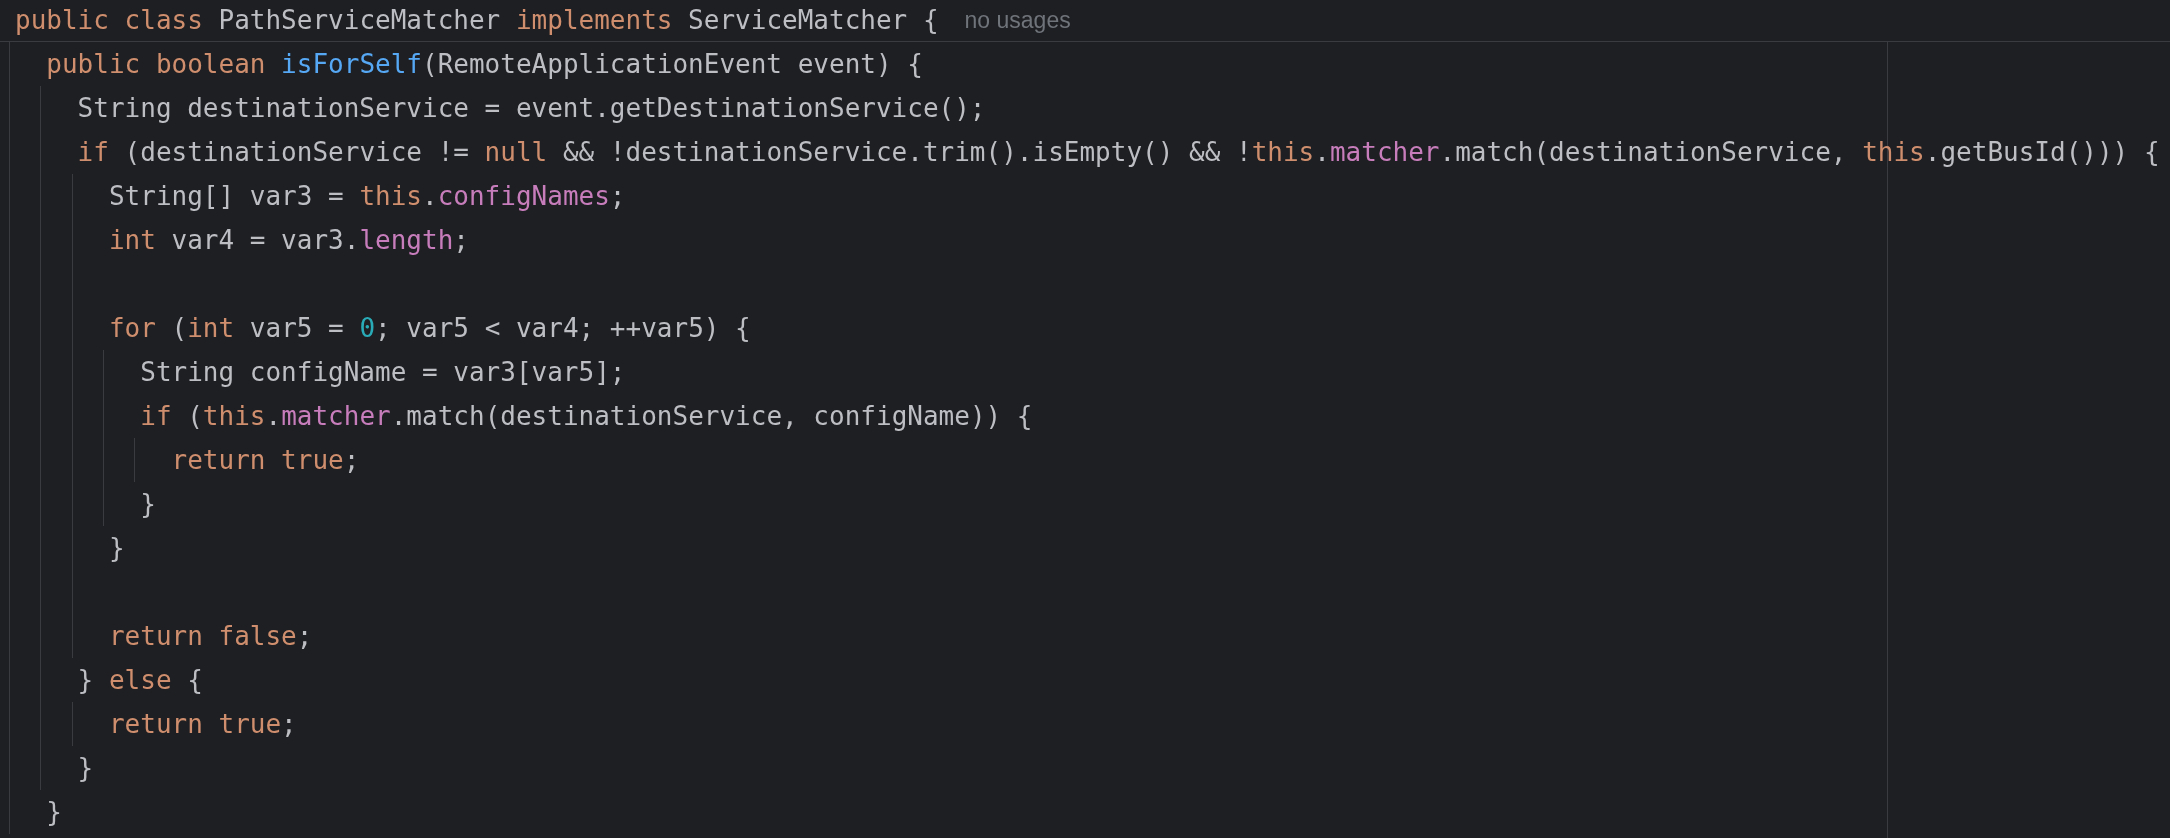  I want to click on code-line: } else {, so click(139, 680).